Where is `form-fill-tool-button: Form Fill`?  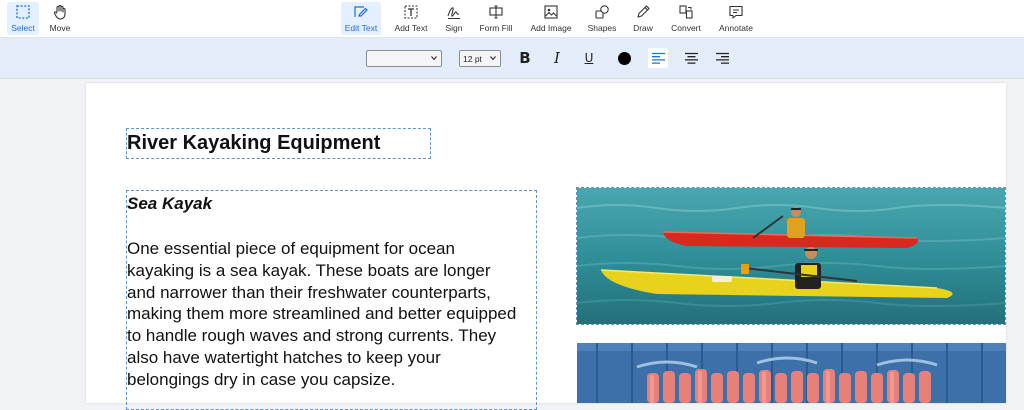
form-fill-tool-button: Form Fill is located at coordinates (496, 18).